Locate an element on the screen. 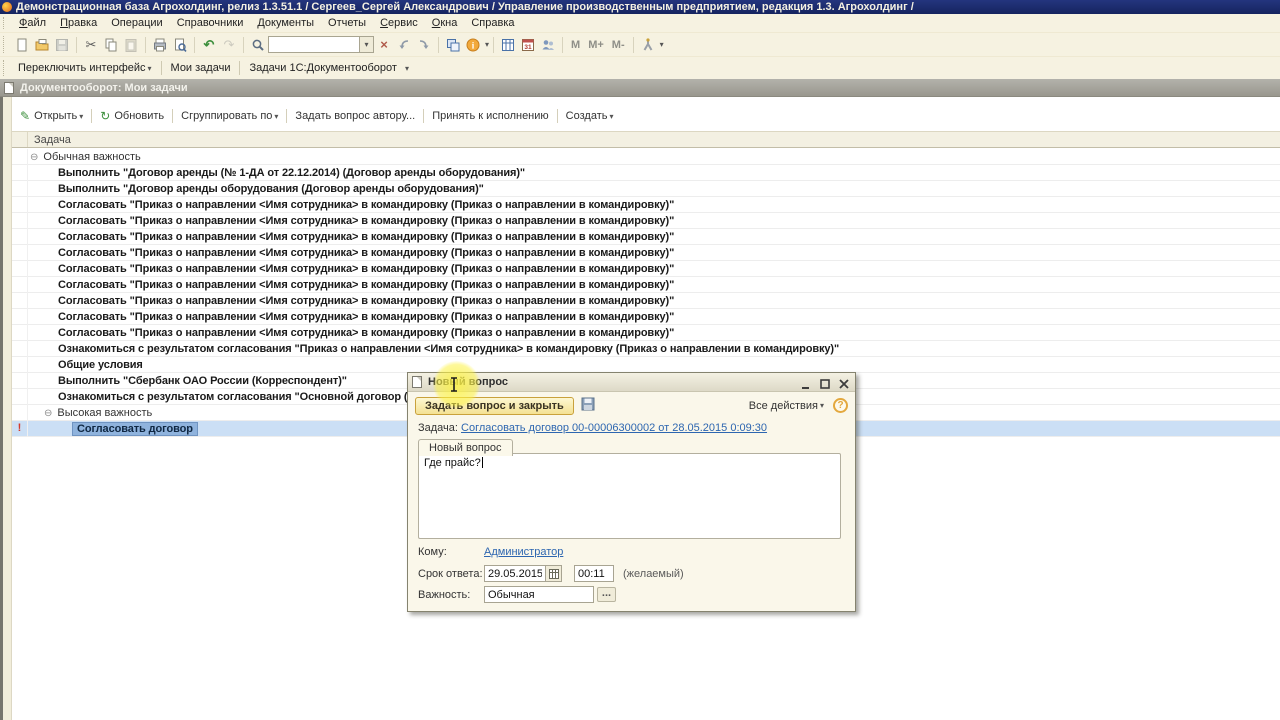 This screenshot has height=720, width=1280. action-6-button: Создать ▾ is located at coordinates (590, 116).